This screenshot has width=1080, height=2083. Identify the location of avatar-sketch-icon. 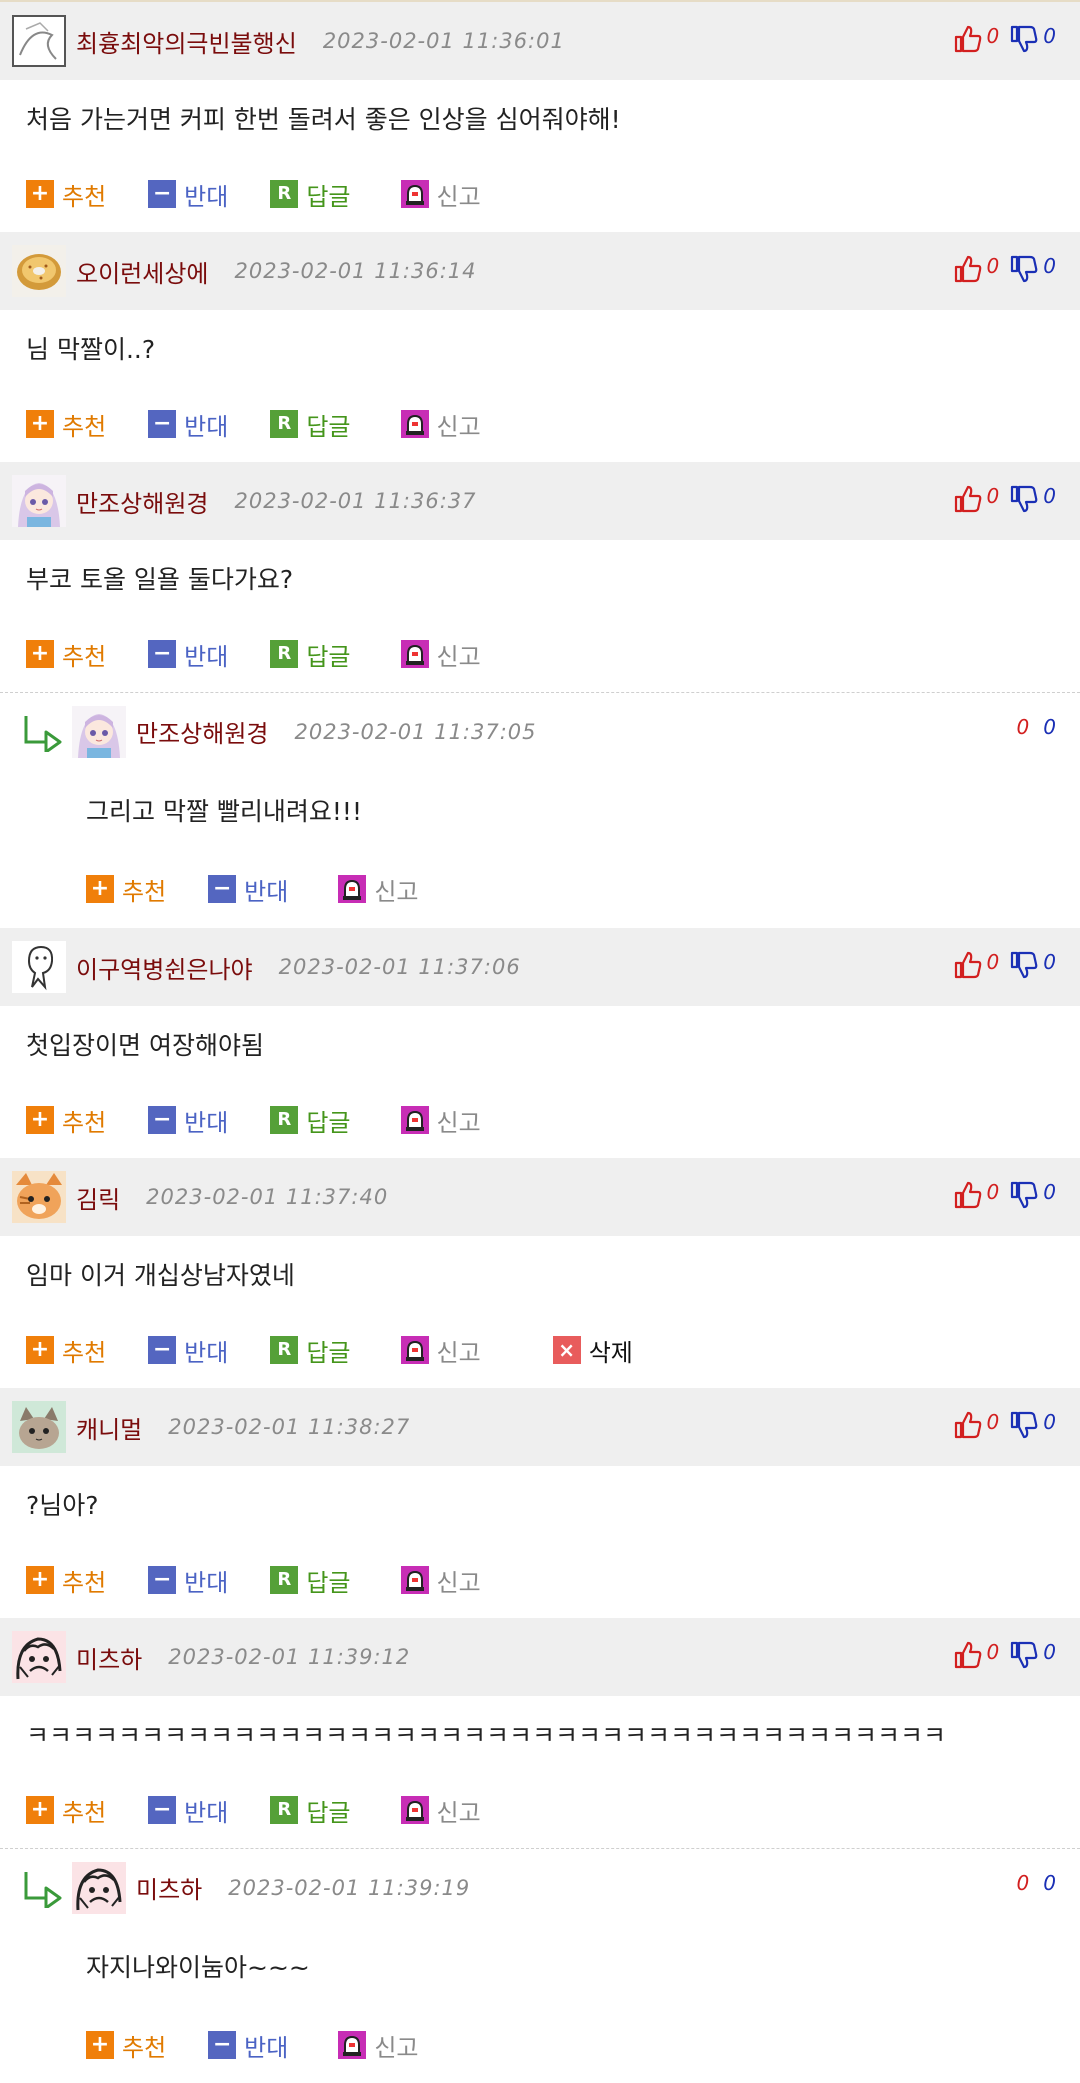
(39, 41).